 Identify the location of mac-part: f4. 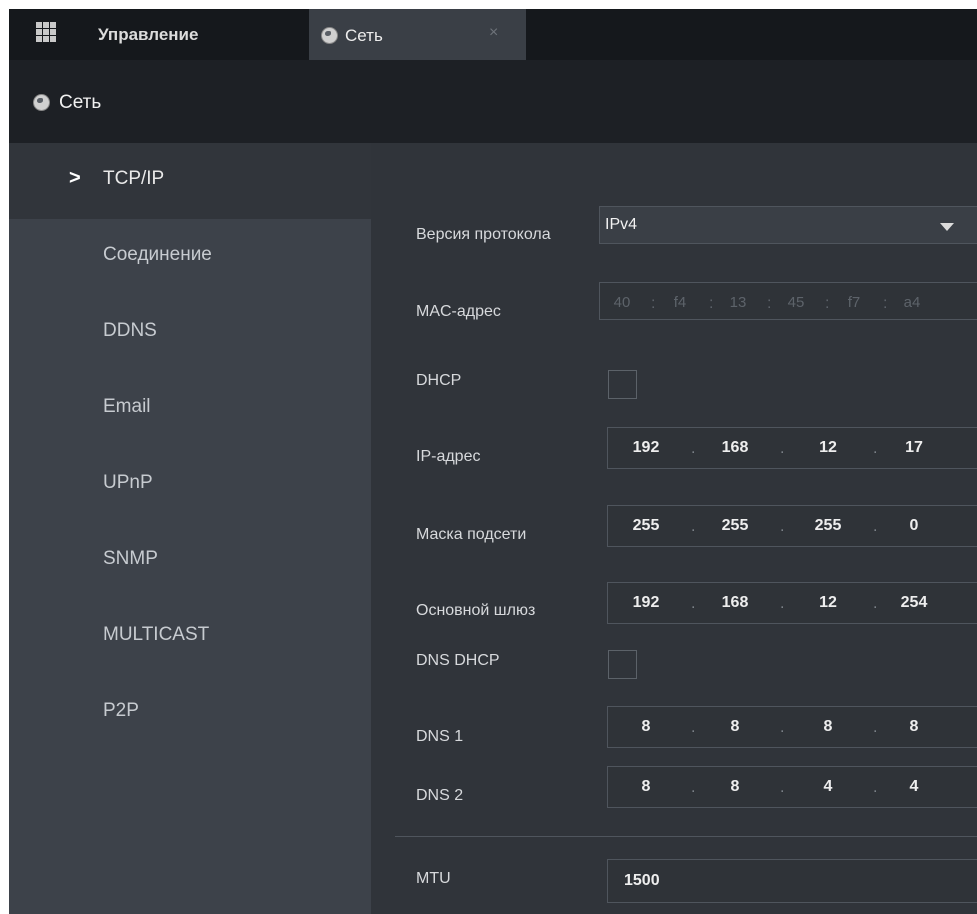
(680, 302).